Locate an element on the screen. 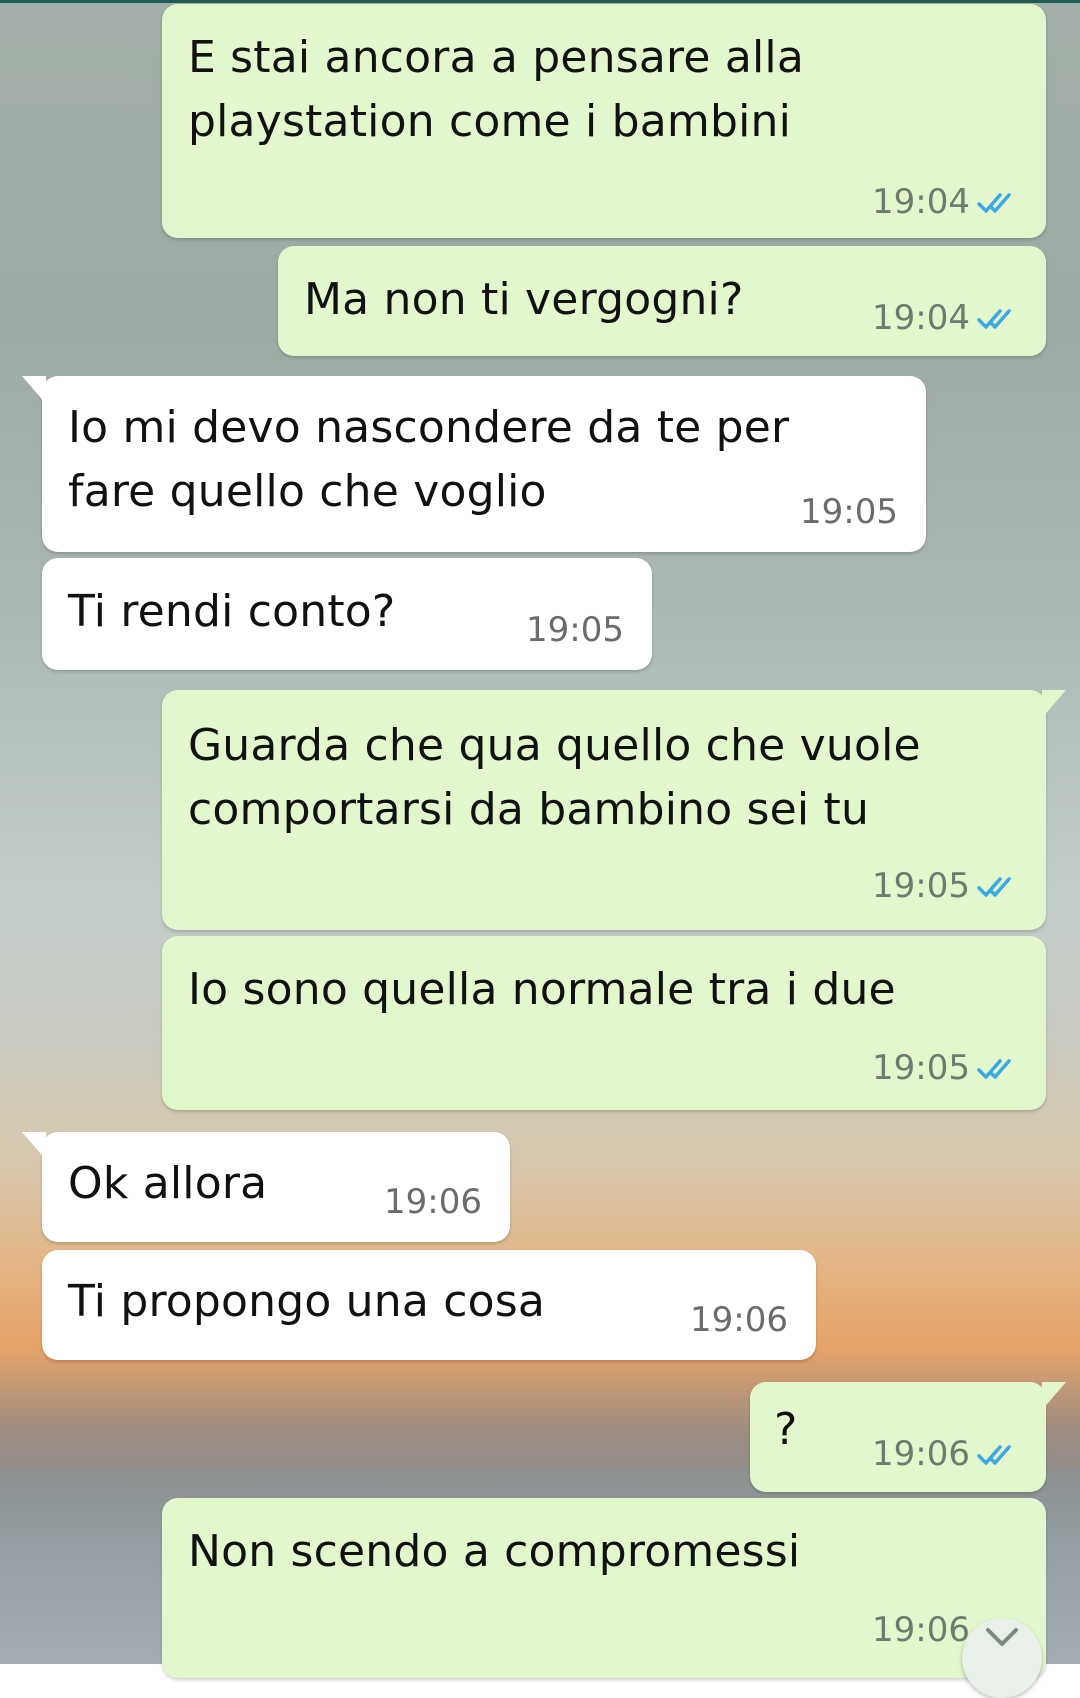 This screenshot has height=1698, width=1080. message-bubble-incoming: Ti propongo una cosa 19:06 is located at coordinates (429, 1305).